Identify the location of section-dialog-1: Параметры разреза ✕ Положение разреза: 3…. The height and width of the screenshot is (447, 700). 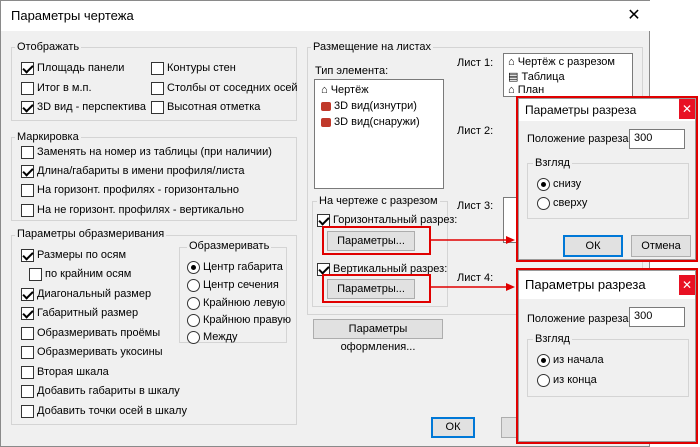
(607, 179).